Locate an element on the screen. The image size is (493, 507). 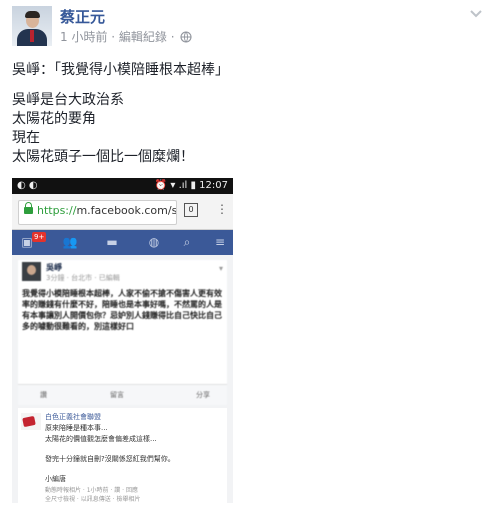
inner-avatar is located at coordinates (31, 271).